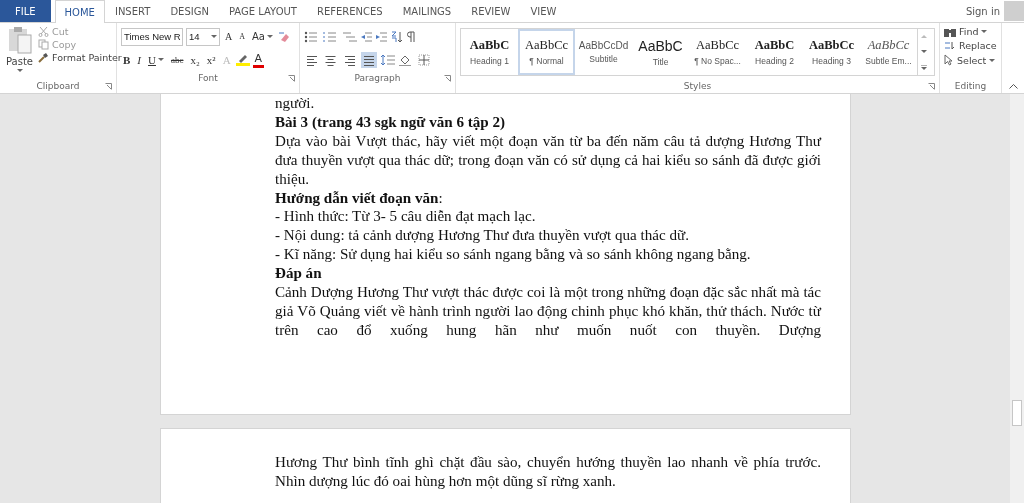 The image size is (1024, 503). I want to click on document-paragraph: Bài 3 (trang 43 sgk ngữ văn 6 tập 2), so click(391, 122).